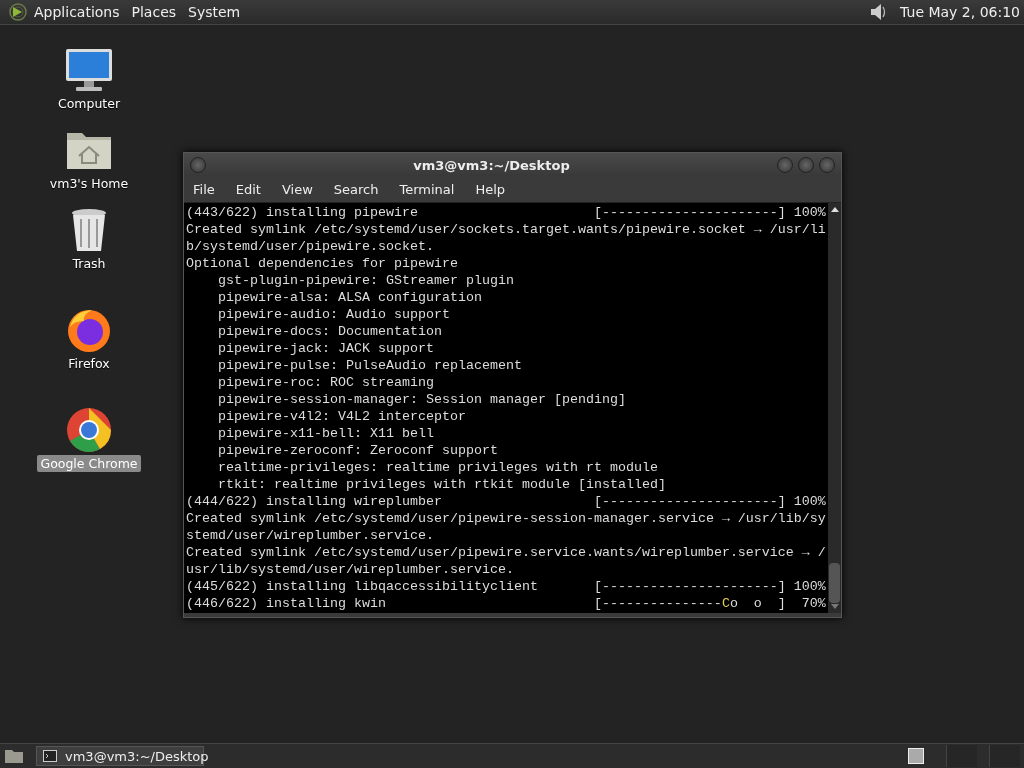 The image size is (1024, 768). I want to click on terminal-line: rtkit: realtime privileges with rtkit module [installed], so click(441, 484).